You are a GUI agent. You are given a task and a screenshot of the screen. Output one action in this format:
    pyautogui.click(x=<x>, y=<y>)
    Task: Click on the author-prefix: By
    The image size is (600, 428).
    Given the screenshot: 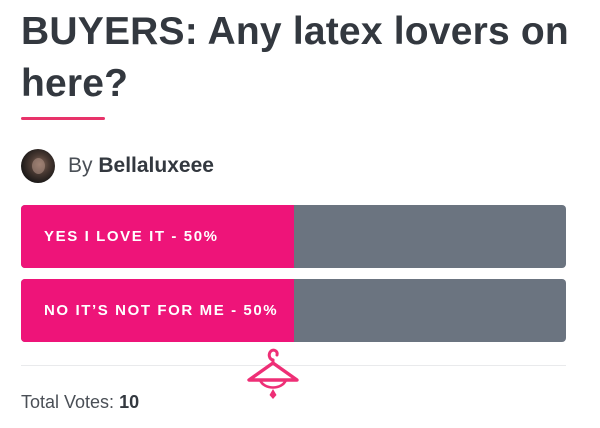 What is the action you would take?
    pyautogui.click(x=80, y=165)
    